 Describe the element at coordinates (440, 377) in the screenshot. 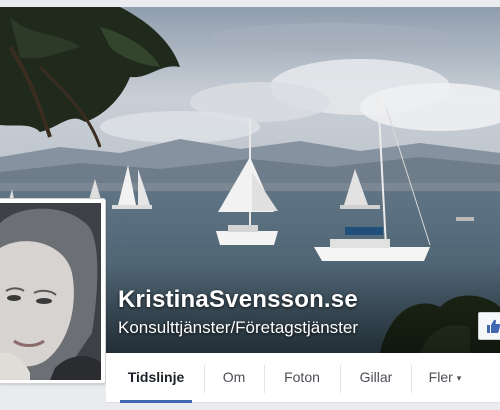

I see `tab-label: Fler` at that location.